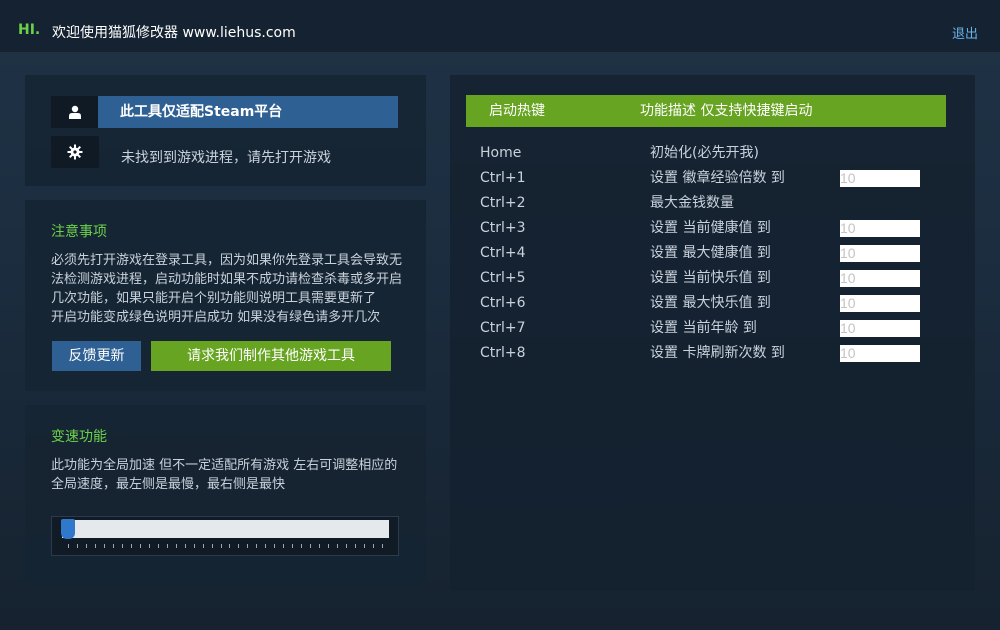  What do you see at coordinates (75, 152) in the screenshot?
I see `gear-icon` at bounding box center [75, 152].